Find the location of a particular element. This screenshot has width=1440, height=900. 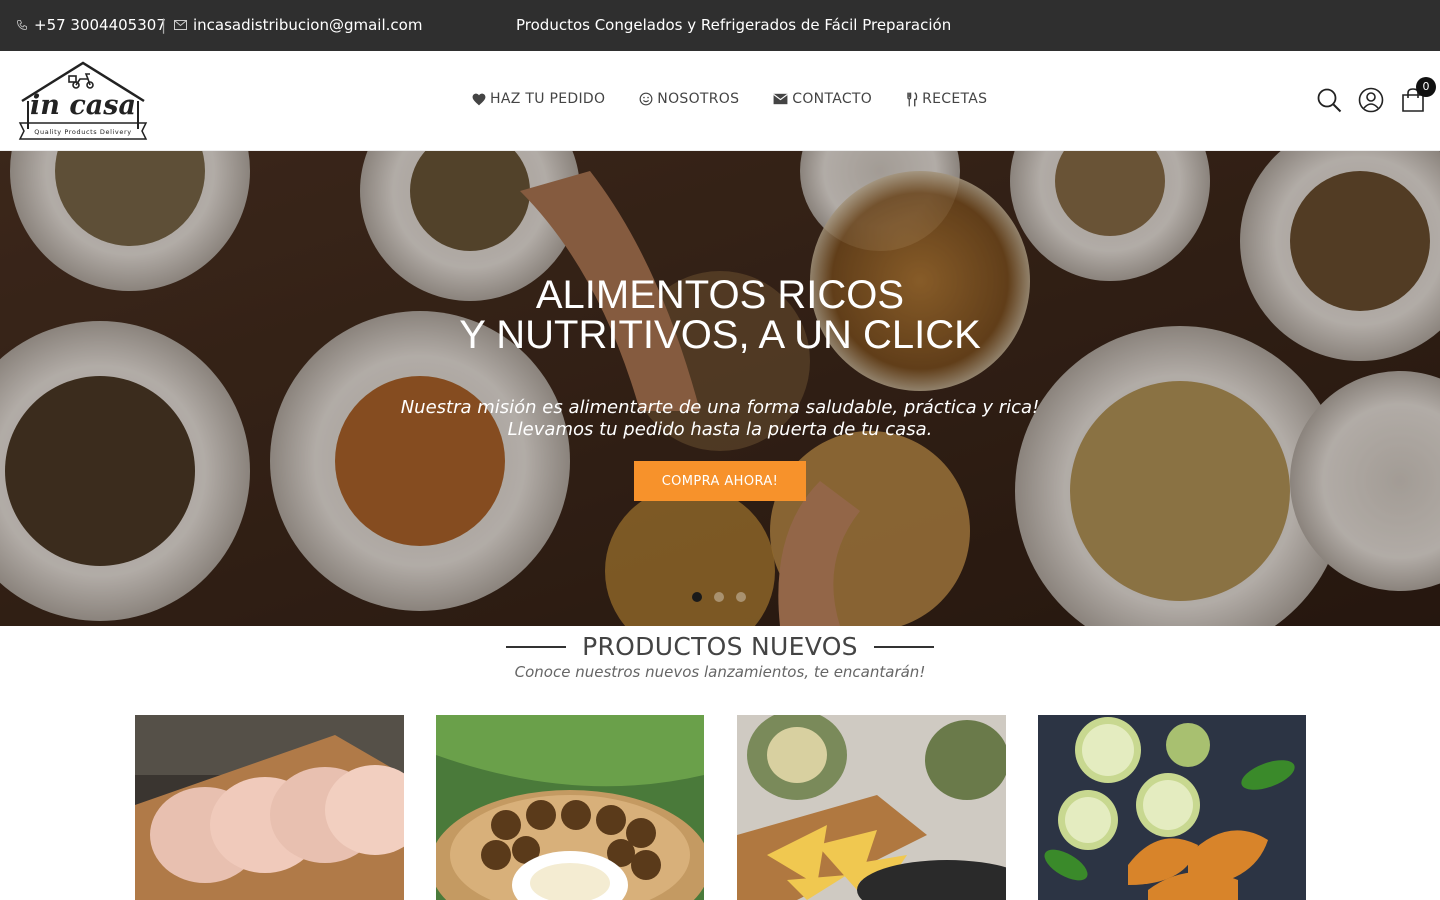

nav-nosotros: NOSOTROS is located at coordinates (689, 99).